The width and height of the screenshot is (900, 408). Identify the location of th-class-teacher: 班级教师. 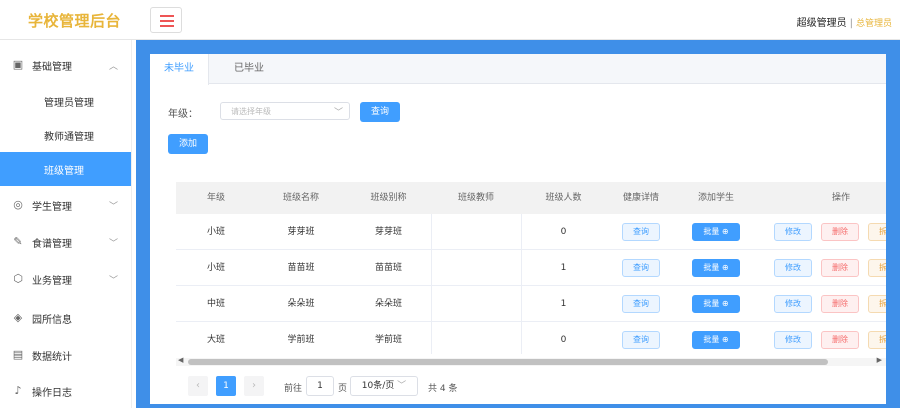
(475, 198).